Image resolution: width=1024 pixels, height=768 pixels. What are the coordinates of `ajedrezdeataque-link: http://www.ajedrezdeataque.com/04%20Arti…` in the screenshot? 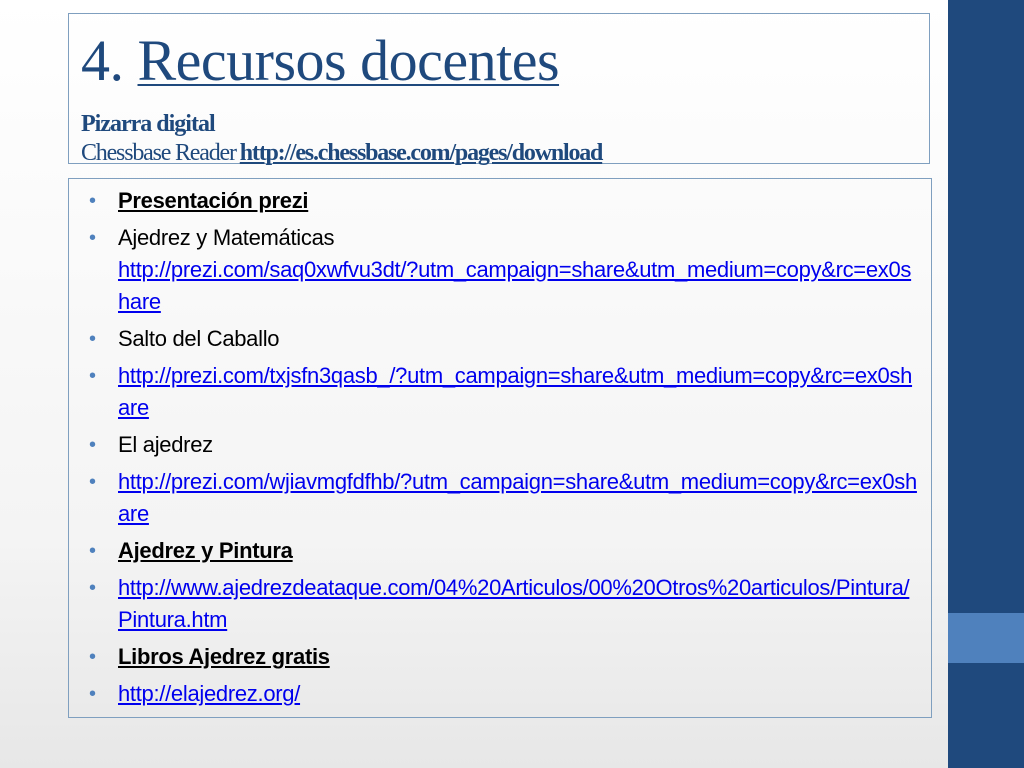 It's located at (520, 604).